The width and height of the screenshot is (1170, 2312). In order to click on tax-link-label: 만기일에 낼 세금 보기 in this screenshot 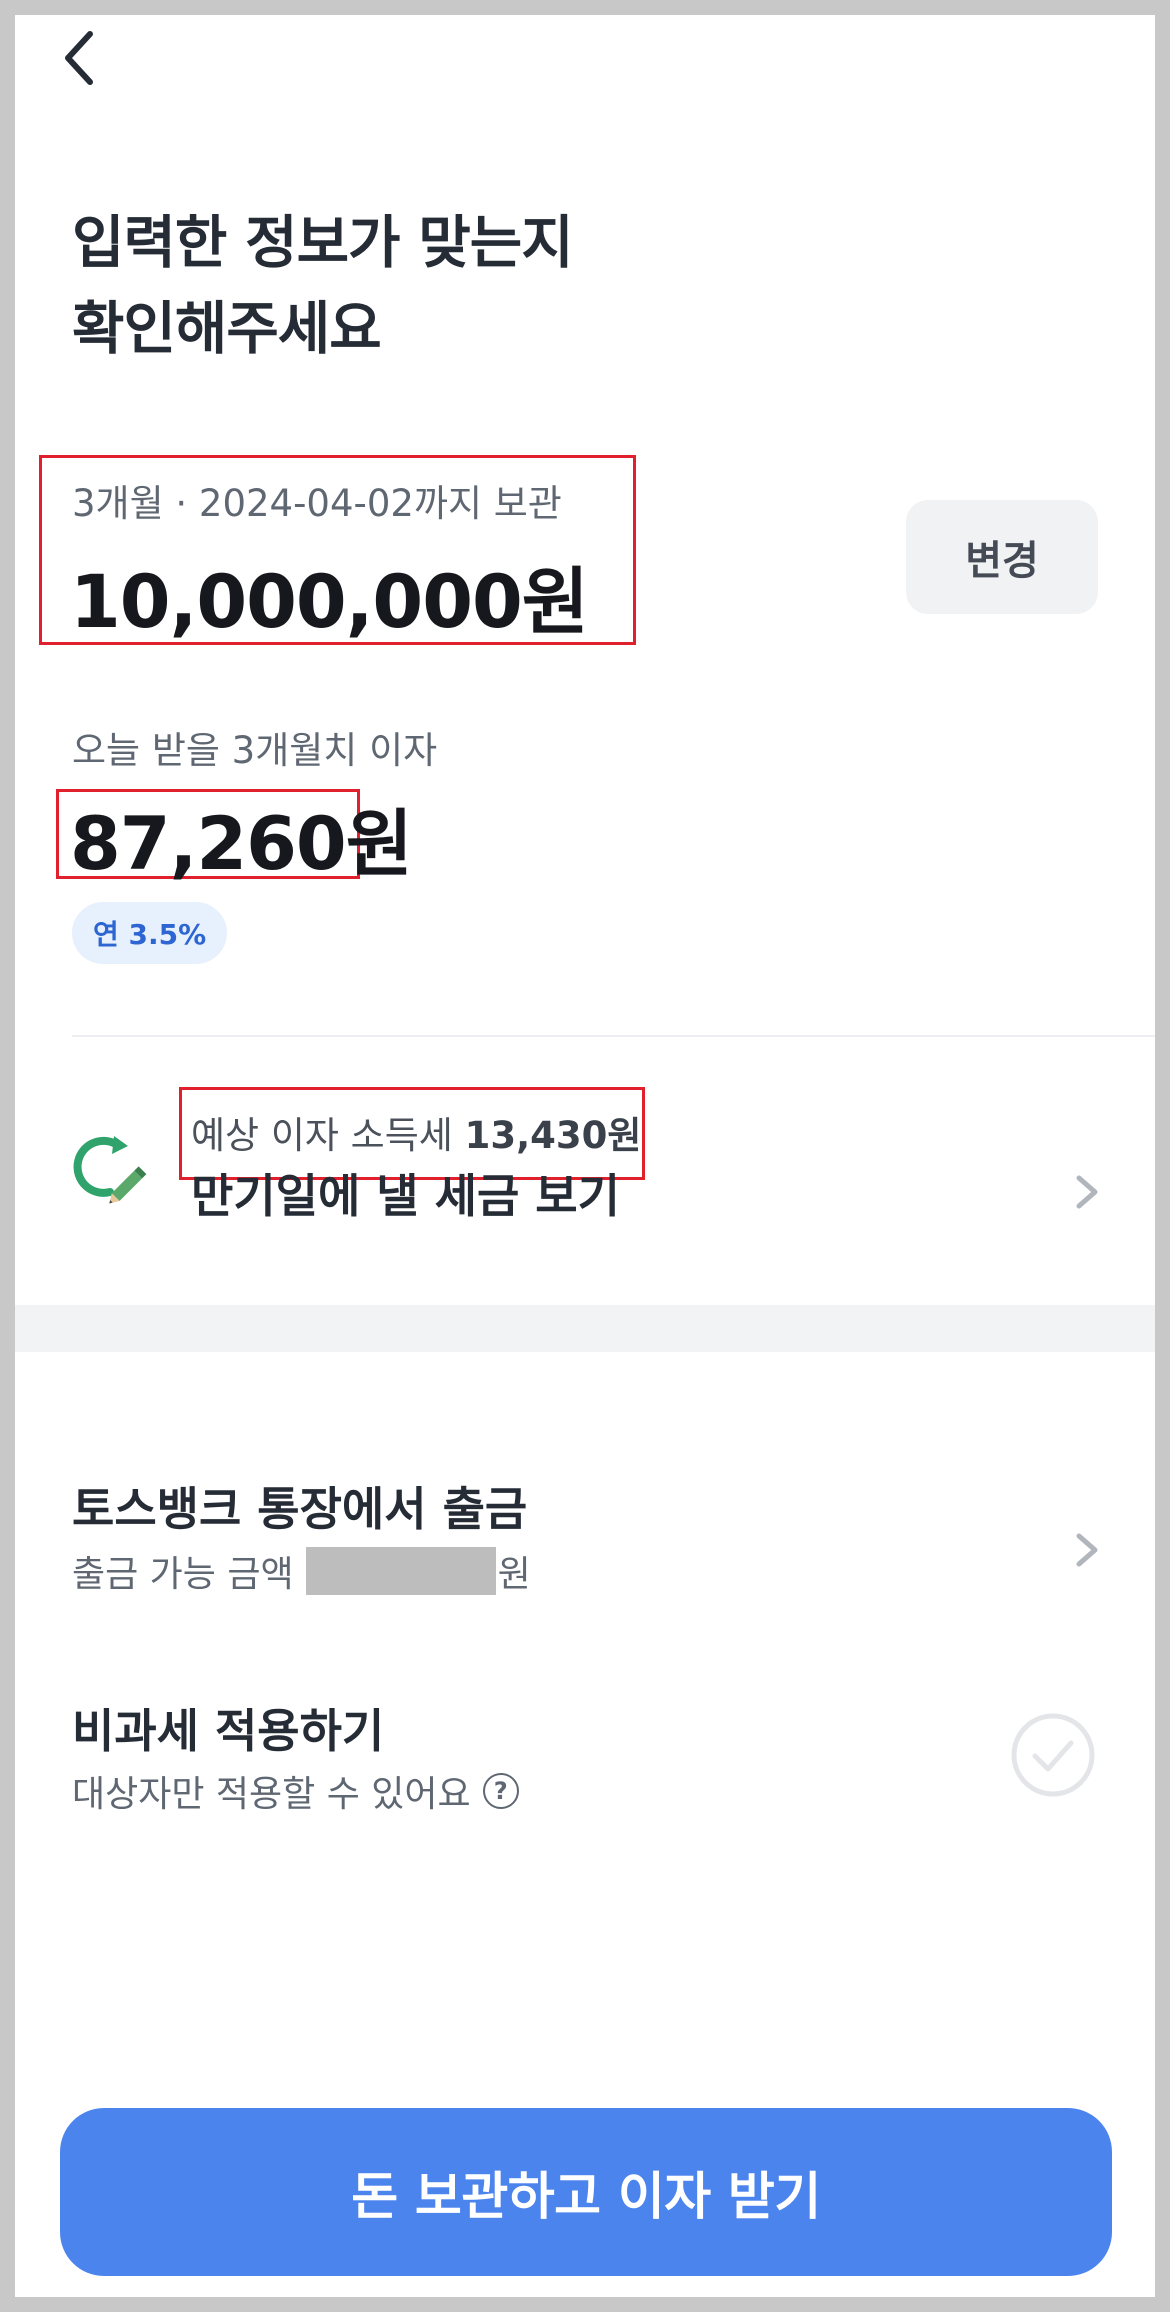, I will do `click(405, 1196)`.